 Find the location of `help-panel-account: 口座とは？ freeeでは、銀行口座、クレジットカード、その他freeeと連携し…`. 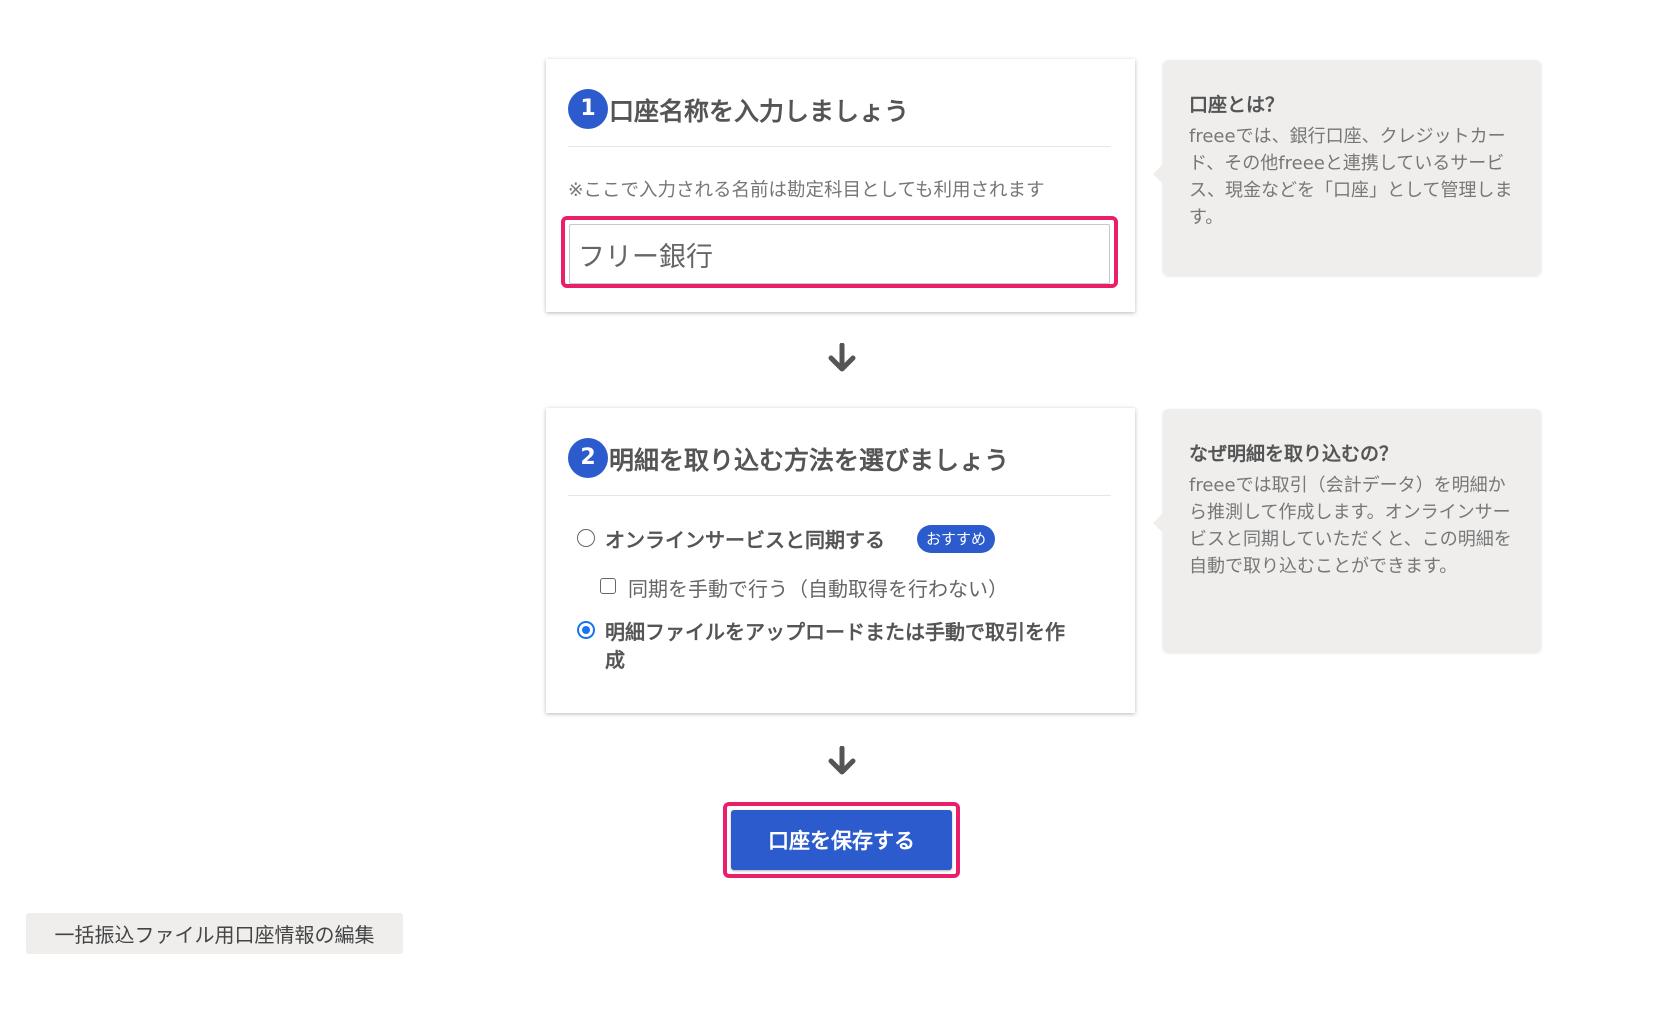

help-panel-account: 口座とは？ freeeでは、銀行口座、クレジットカード、その他freeeと連携し… is located at coordinates (1347, 167).